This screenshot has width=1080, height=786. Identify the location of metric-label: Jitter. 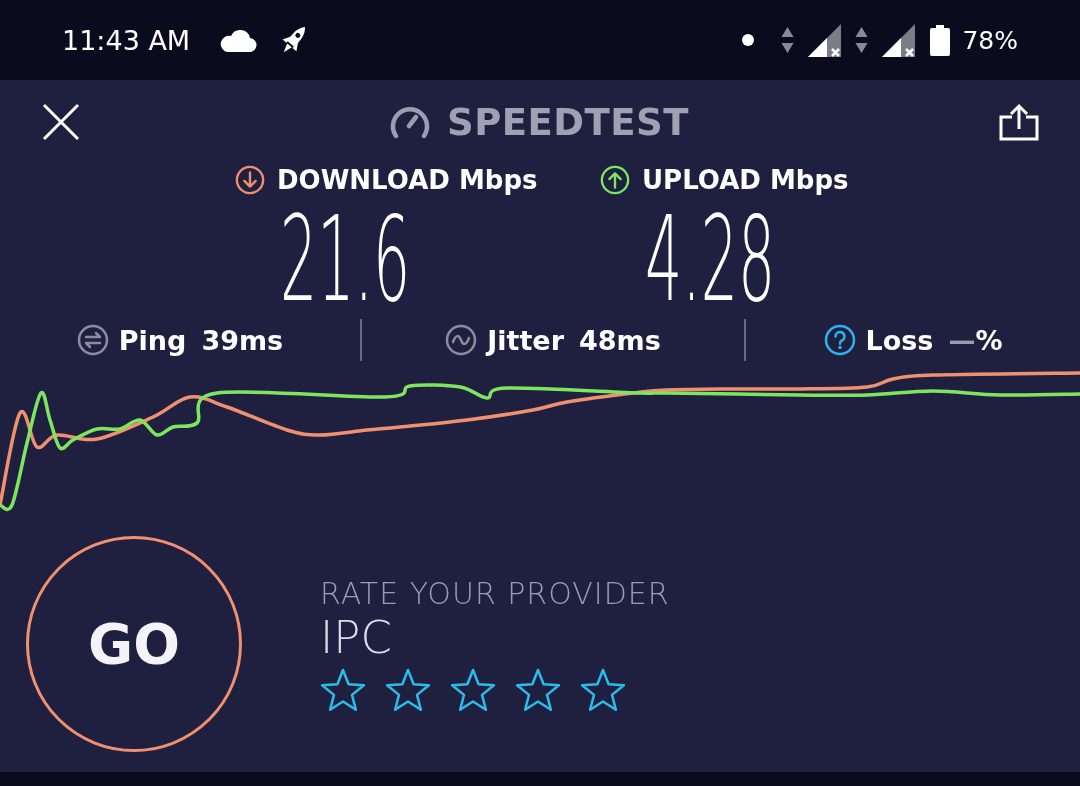
(525, 340).